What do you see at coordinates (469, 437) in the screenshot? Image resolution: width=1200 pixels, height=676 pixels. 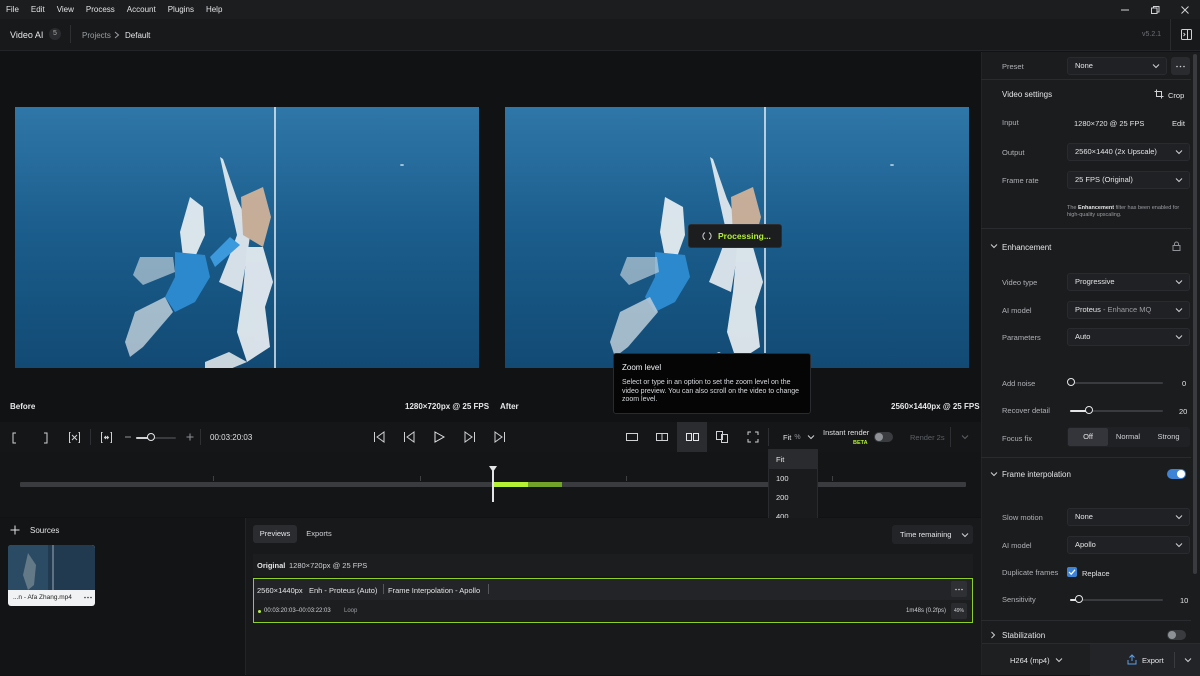 I see `next-frame-icon` at bounding box center [469, 437].